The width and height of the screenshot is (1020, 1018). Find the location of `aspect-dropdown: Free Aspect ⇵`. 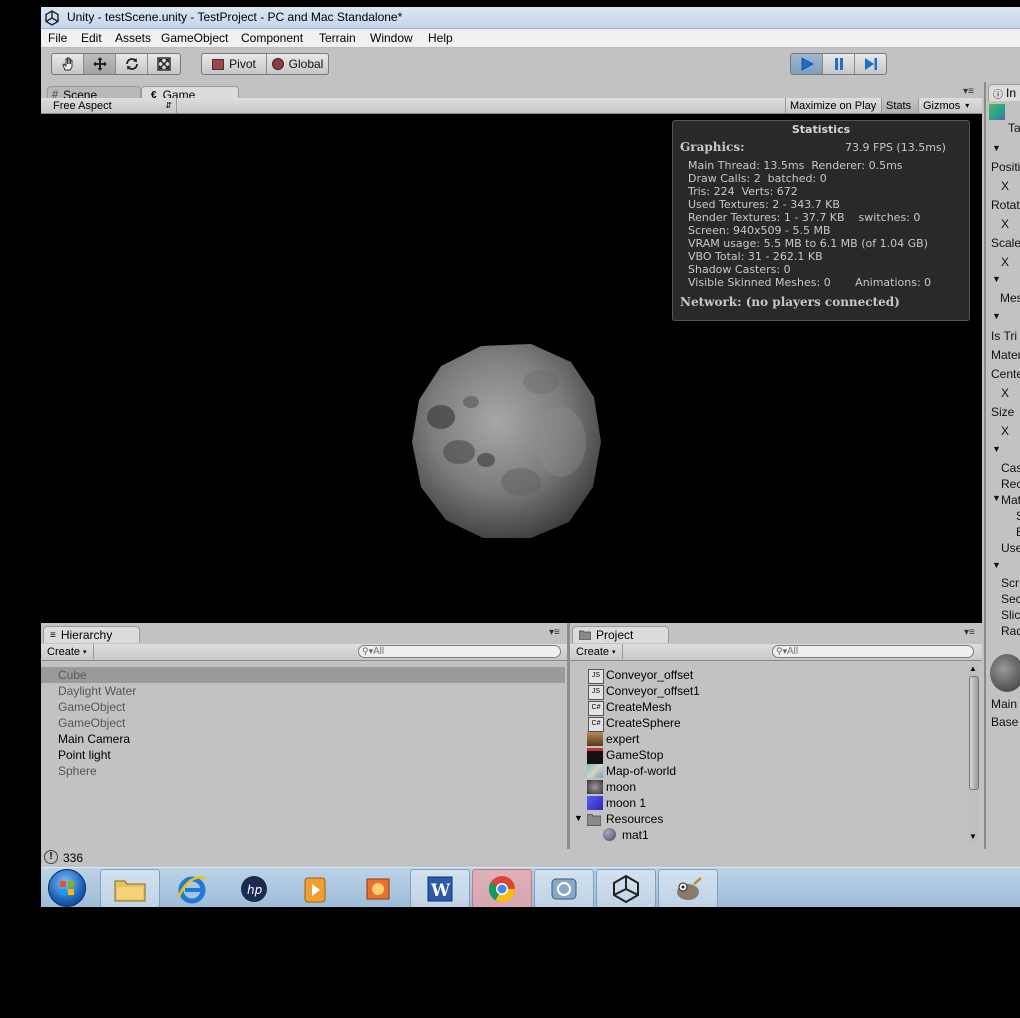

aspect-dropdown: Free Aspect ⇵ is located at coordinates (109, 105).